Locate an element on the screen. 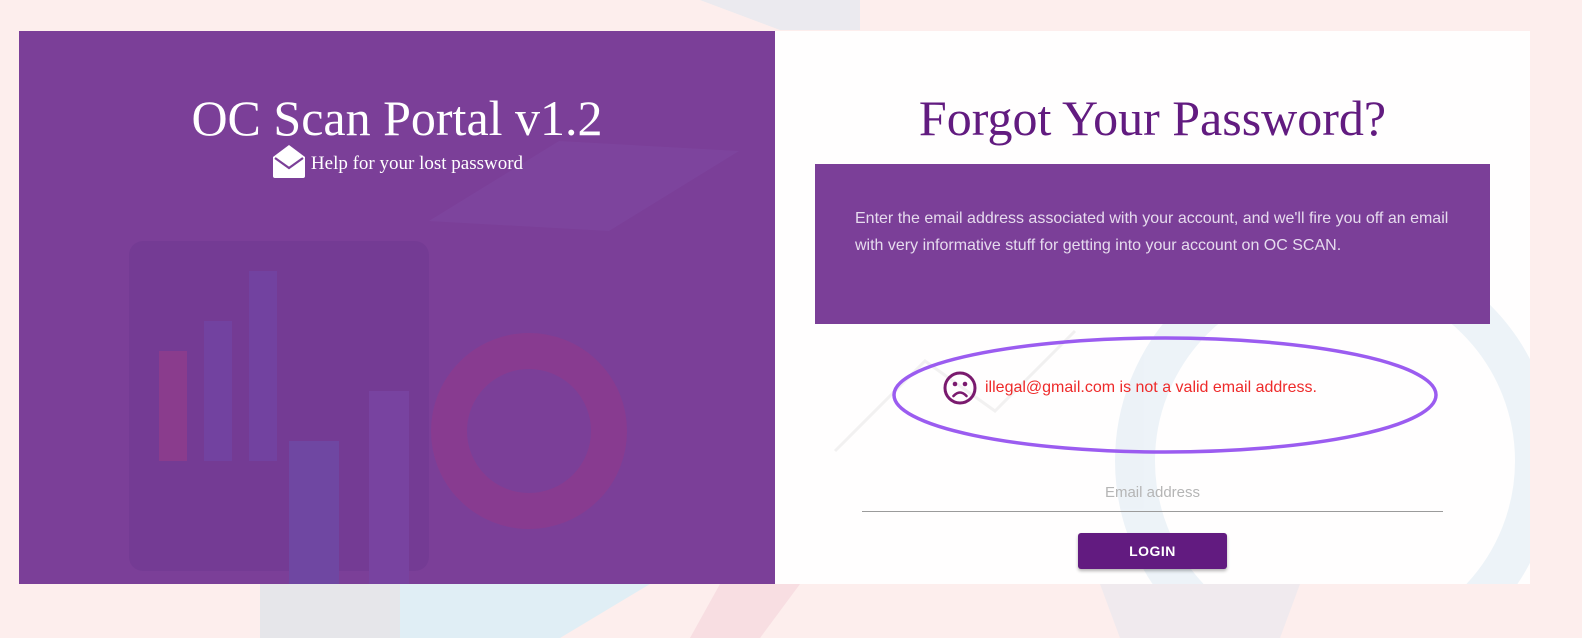 Image resolution: width=1582 pixels, height=638 pixels. email-input is located at coordinates (1152, 492).